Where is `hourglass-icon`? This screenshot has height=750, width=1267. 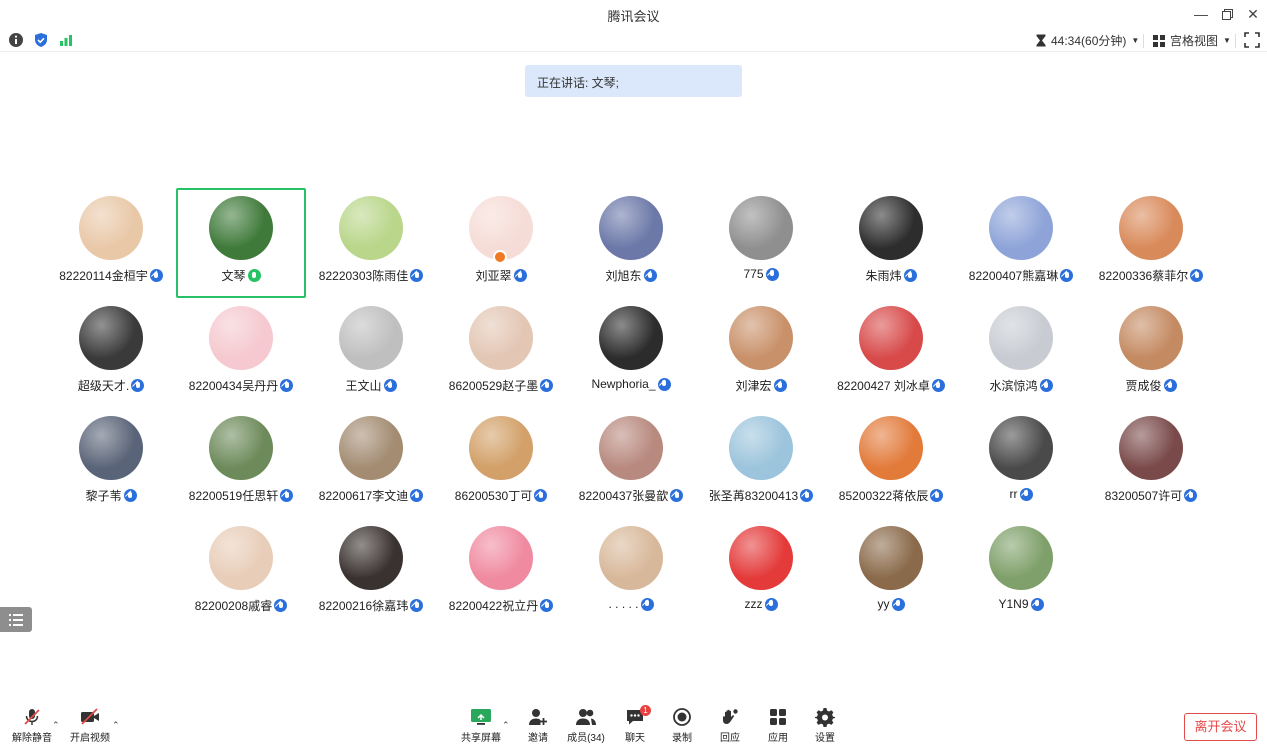
hourglass-icon is located at coordinates (1041, 40).